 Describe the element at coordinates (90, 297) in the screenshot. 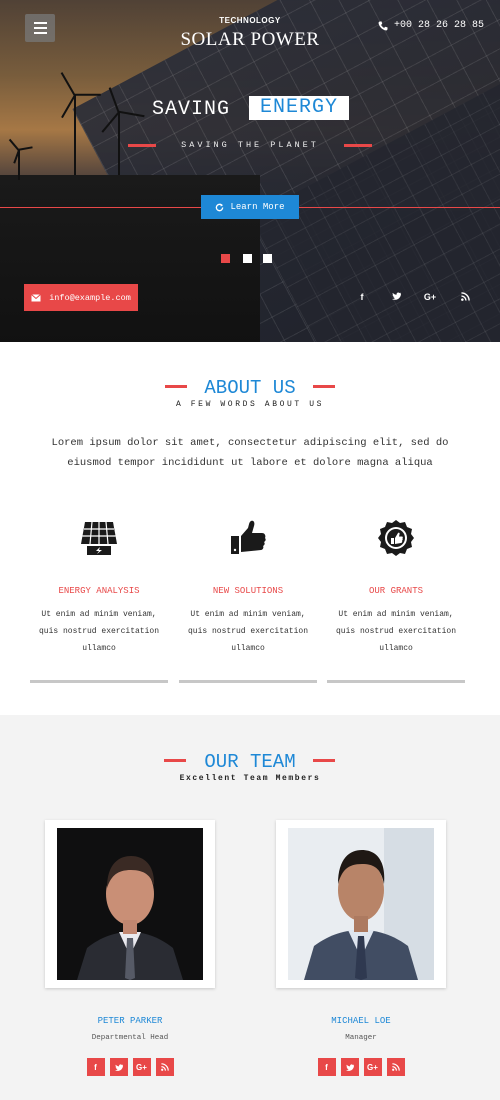

I see `email-address: info@example.com` at that location.